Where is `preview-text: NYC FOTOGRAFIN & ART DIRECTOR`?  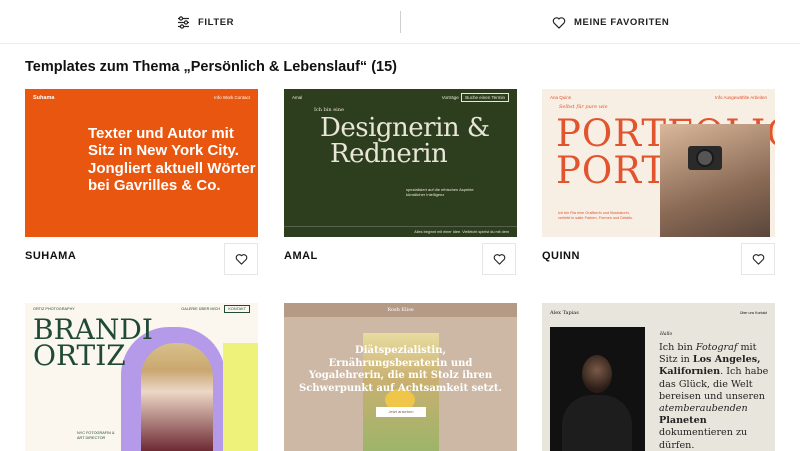 preview-text: NYC FOTOGRAFIN & ART DIRECTOR is located at coordinates (96, 435).